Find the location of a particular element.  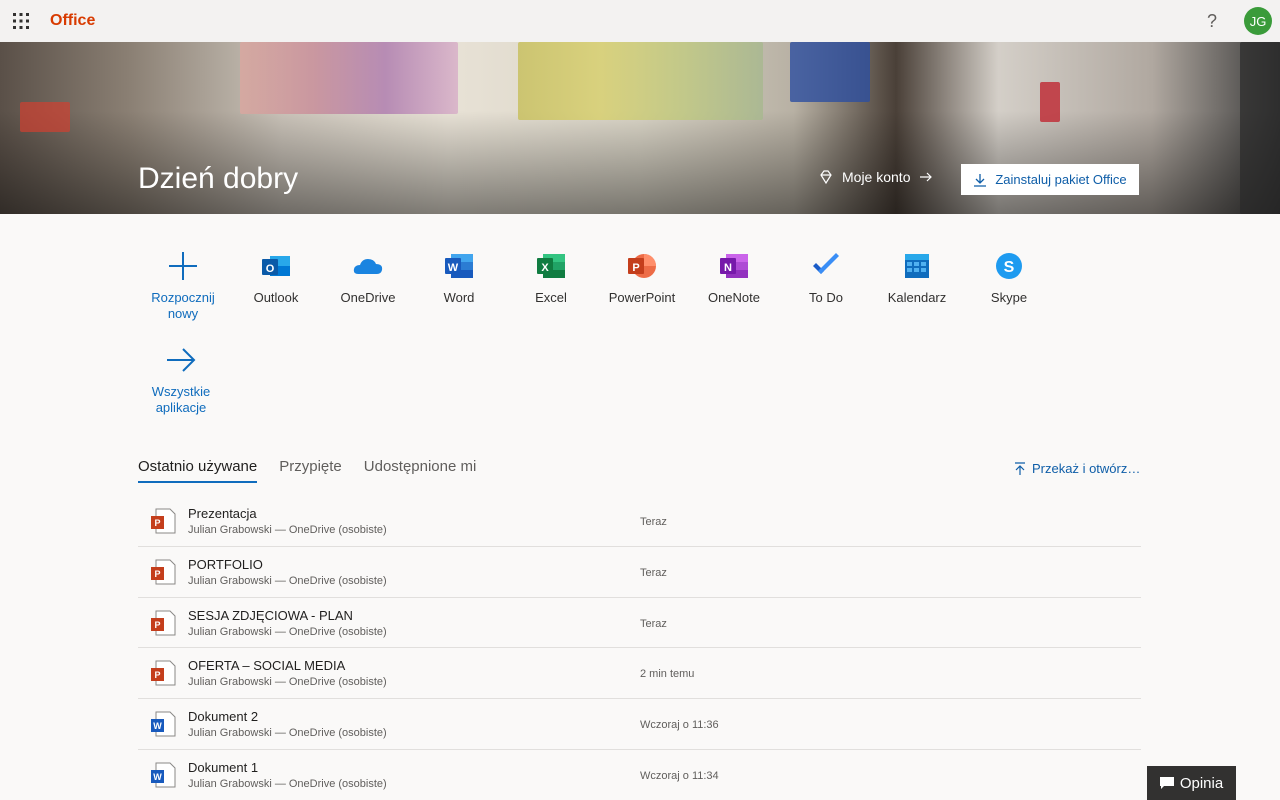

install-office-label: Zainstaluj pakiet Office is located at coordinates (1061, 179).